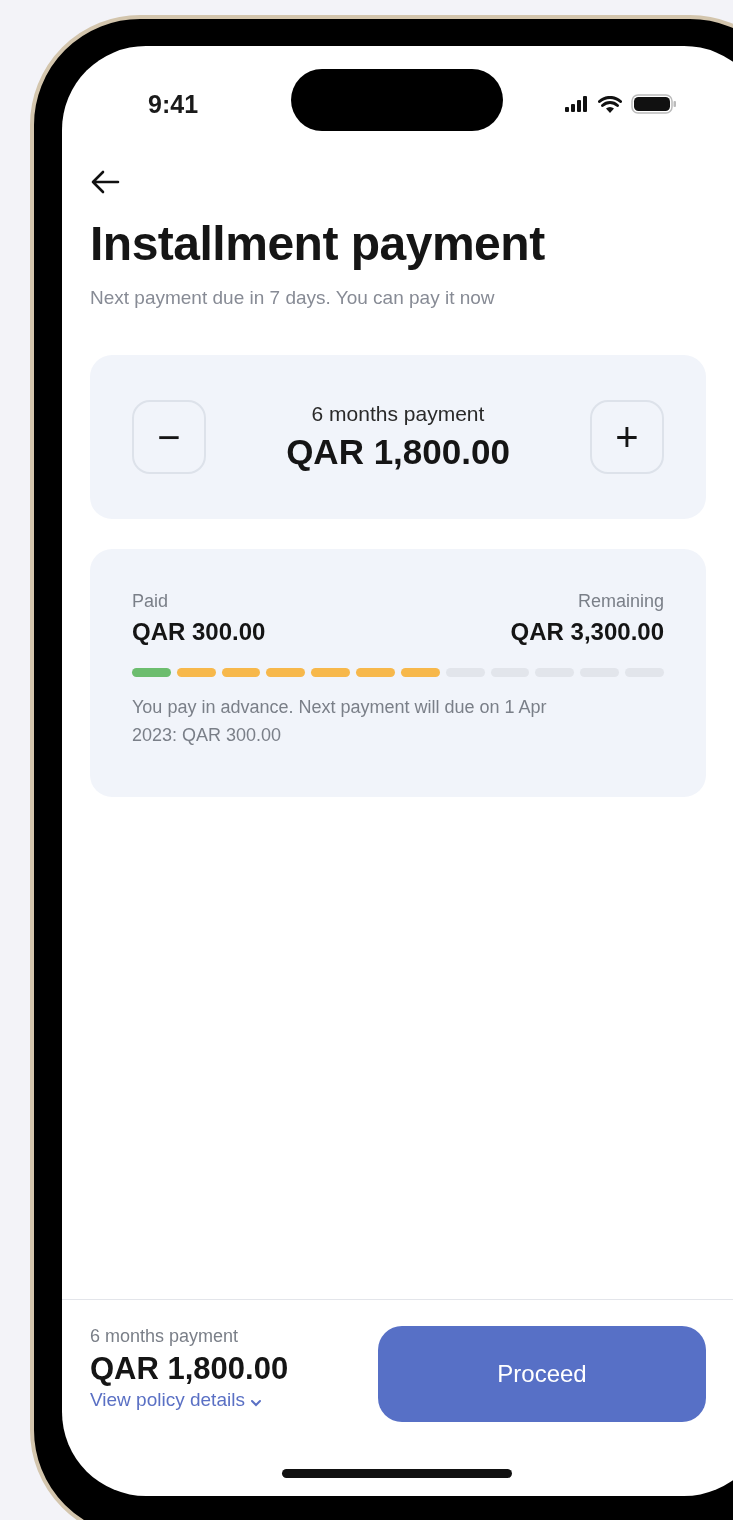  What do you see at coordinates (398, 452) in the screenshot?
I see `payment-amount: QAR 1,800.00` at bounding box center [398, 452].